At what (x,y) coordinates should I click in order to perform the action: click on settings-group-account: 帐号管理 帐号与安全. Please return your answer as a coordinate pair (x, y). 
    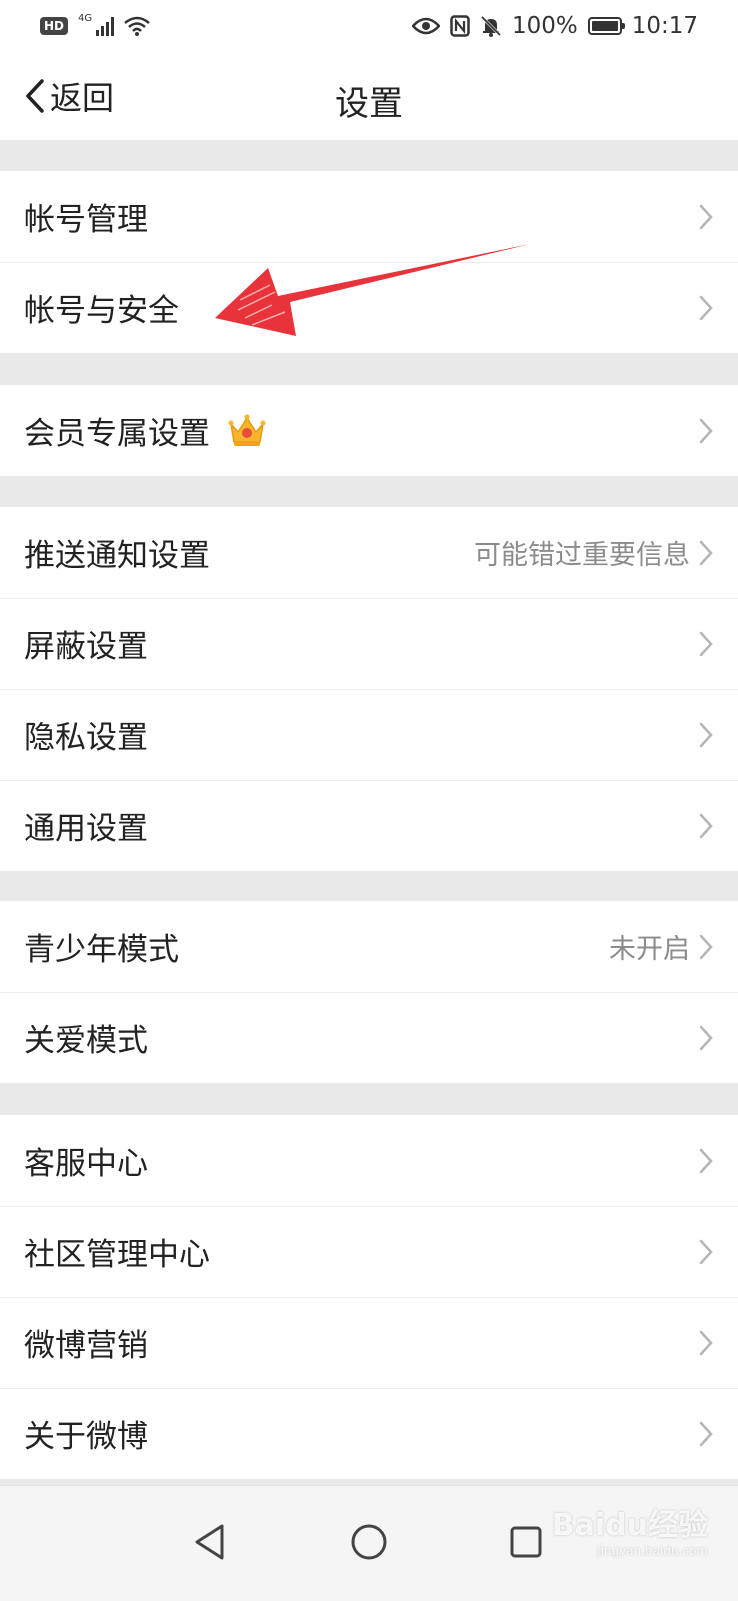
    Looking at the image, I should click on (369, 262).